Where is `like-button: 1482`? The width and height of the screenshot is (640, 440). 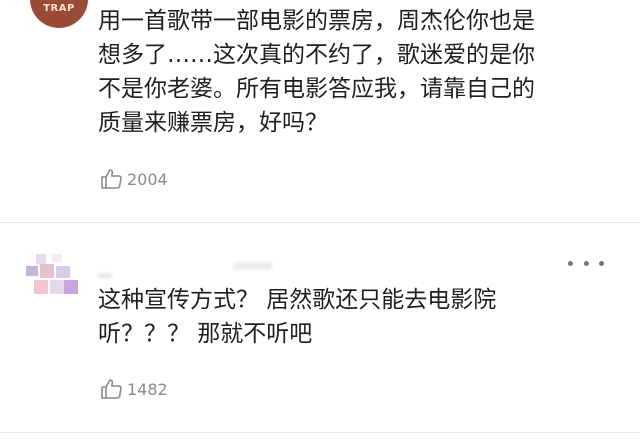 like-button: 1482 is located at coordinates (134, 389).